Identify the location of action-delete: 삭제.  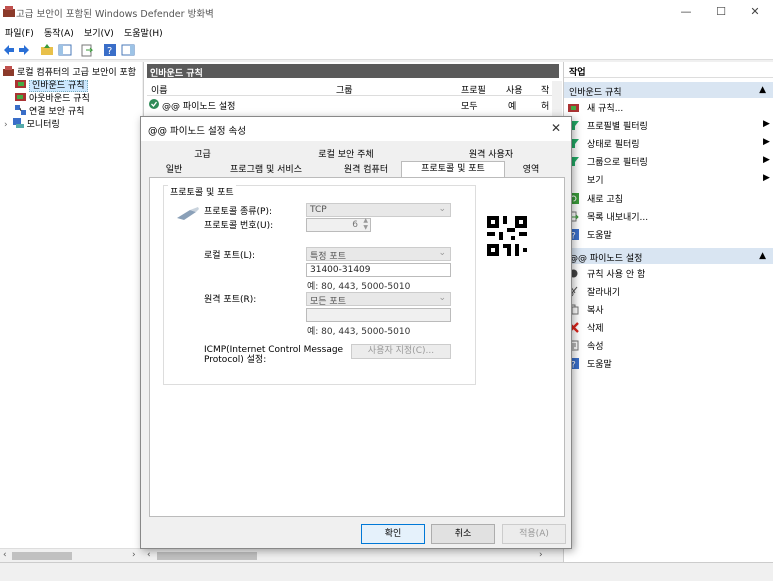
(586, 329).